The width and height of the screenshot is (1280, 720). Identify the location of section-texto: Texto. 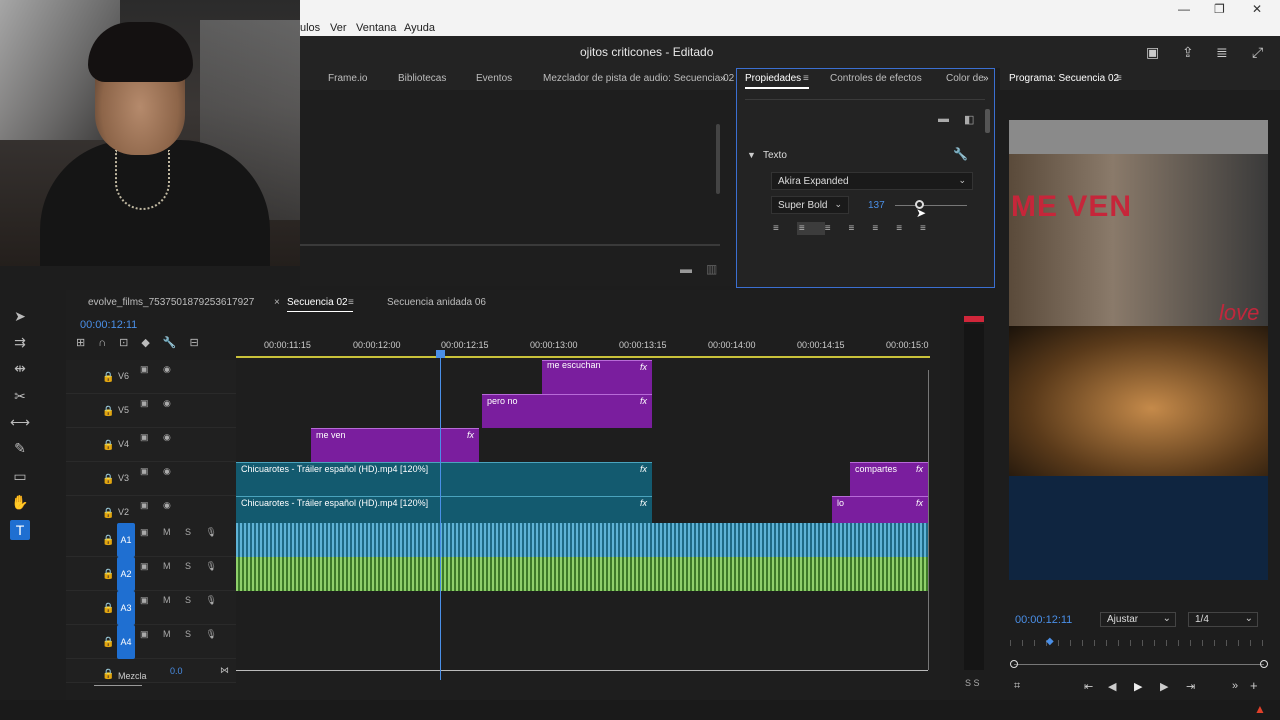
(775, 155).